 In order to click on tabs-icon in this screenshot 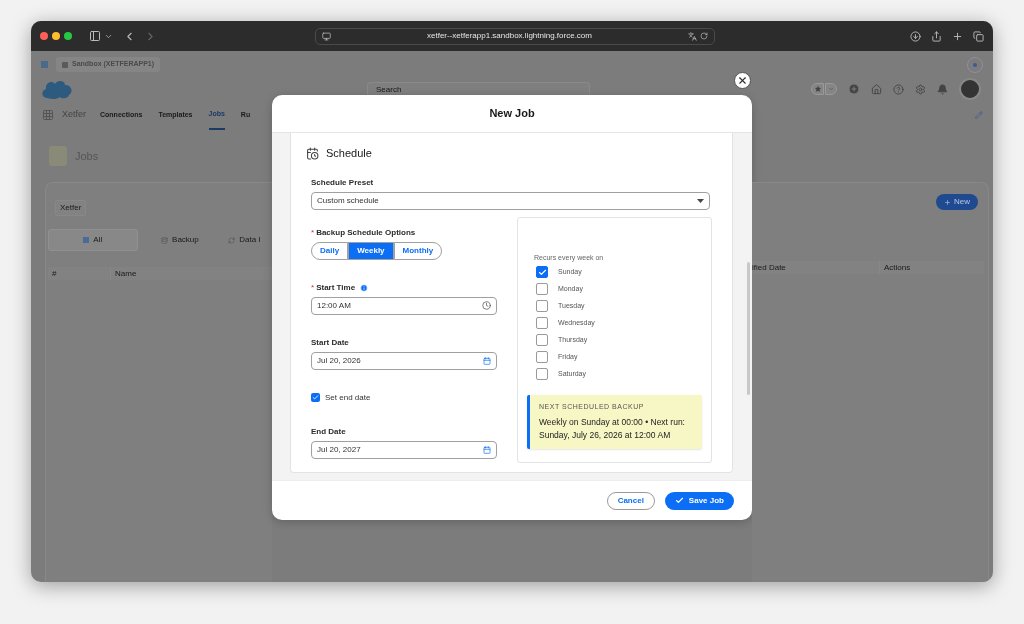, I will do `click(978, 36)`.